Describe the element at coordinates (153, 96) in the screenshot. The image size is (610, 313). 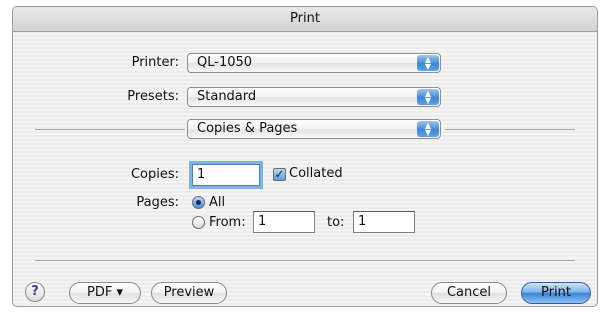
I see `presets-label: Presets:` at that location.